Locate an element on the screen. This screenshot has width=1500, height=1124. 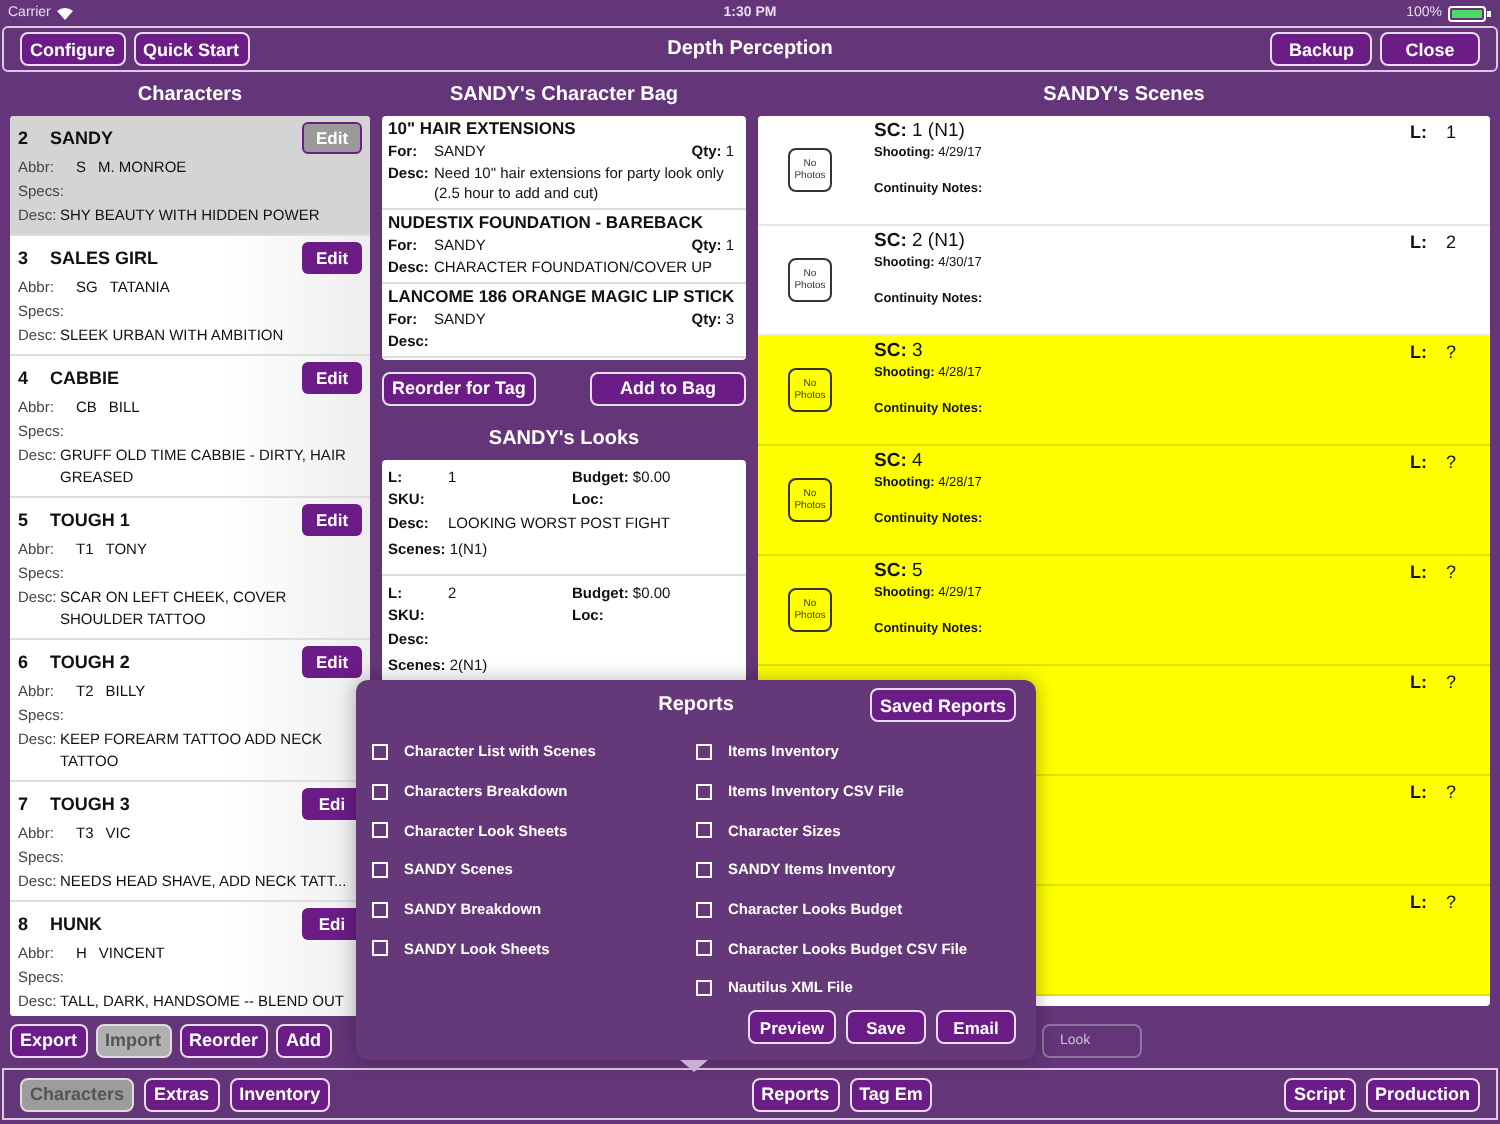
popover-title: Reports is located at coordinates (696, 704).